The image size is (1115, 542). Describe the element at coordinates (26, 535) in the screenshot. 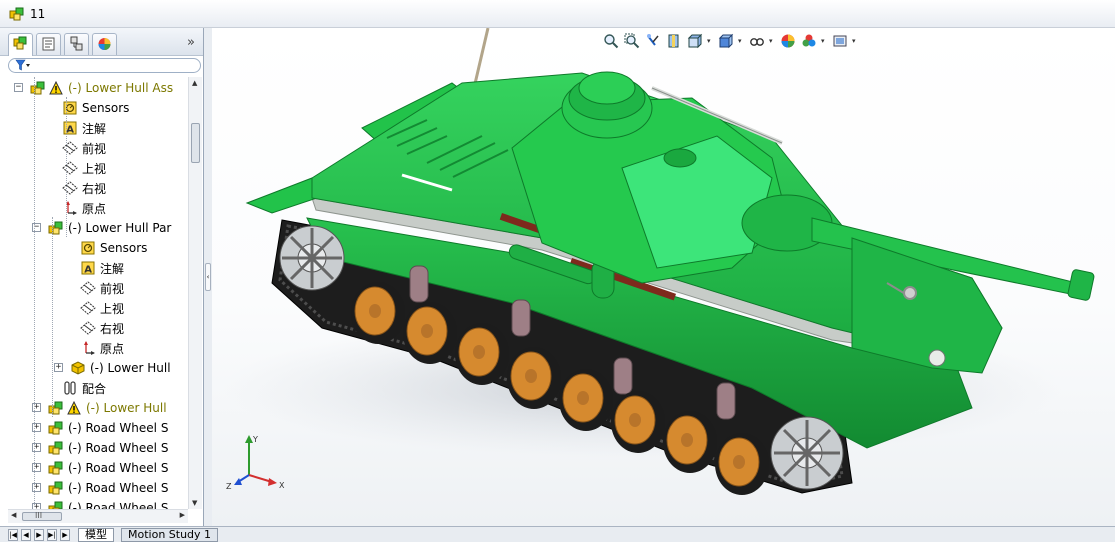

I see `prev-tab-button: ◀` at that location.